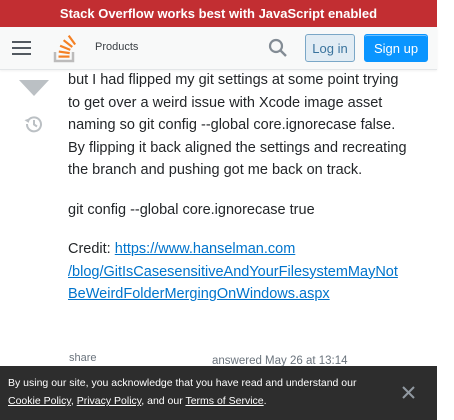 This screenshot has height=420, width=454. I want to click on products-menu: Products, so click(116, 47).